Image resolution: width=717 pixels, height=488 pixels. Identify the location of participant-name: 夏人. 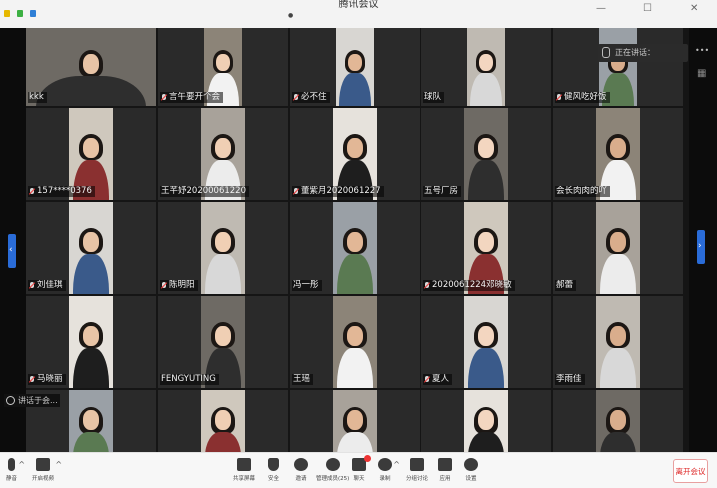
(441, 379).